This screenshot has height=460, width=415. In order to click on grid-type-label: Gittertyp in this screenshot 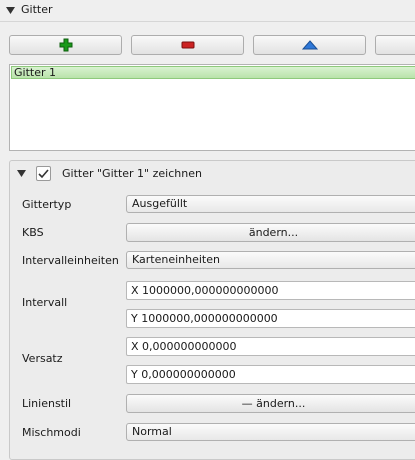, I will do `click(47, 204)`.